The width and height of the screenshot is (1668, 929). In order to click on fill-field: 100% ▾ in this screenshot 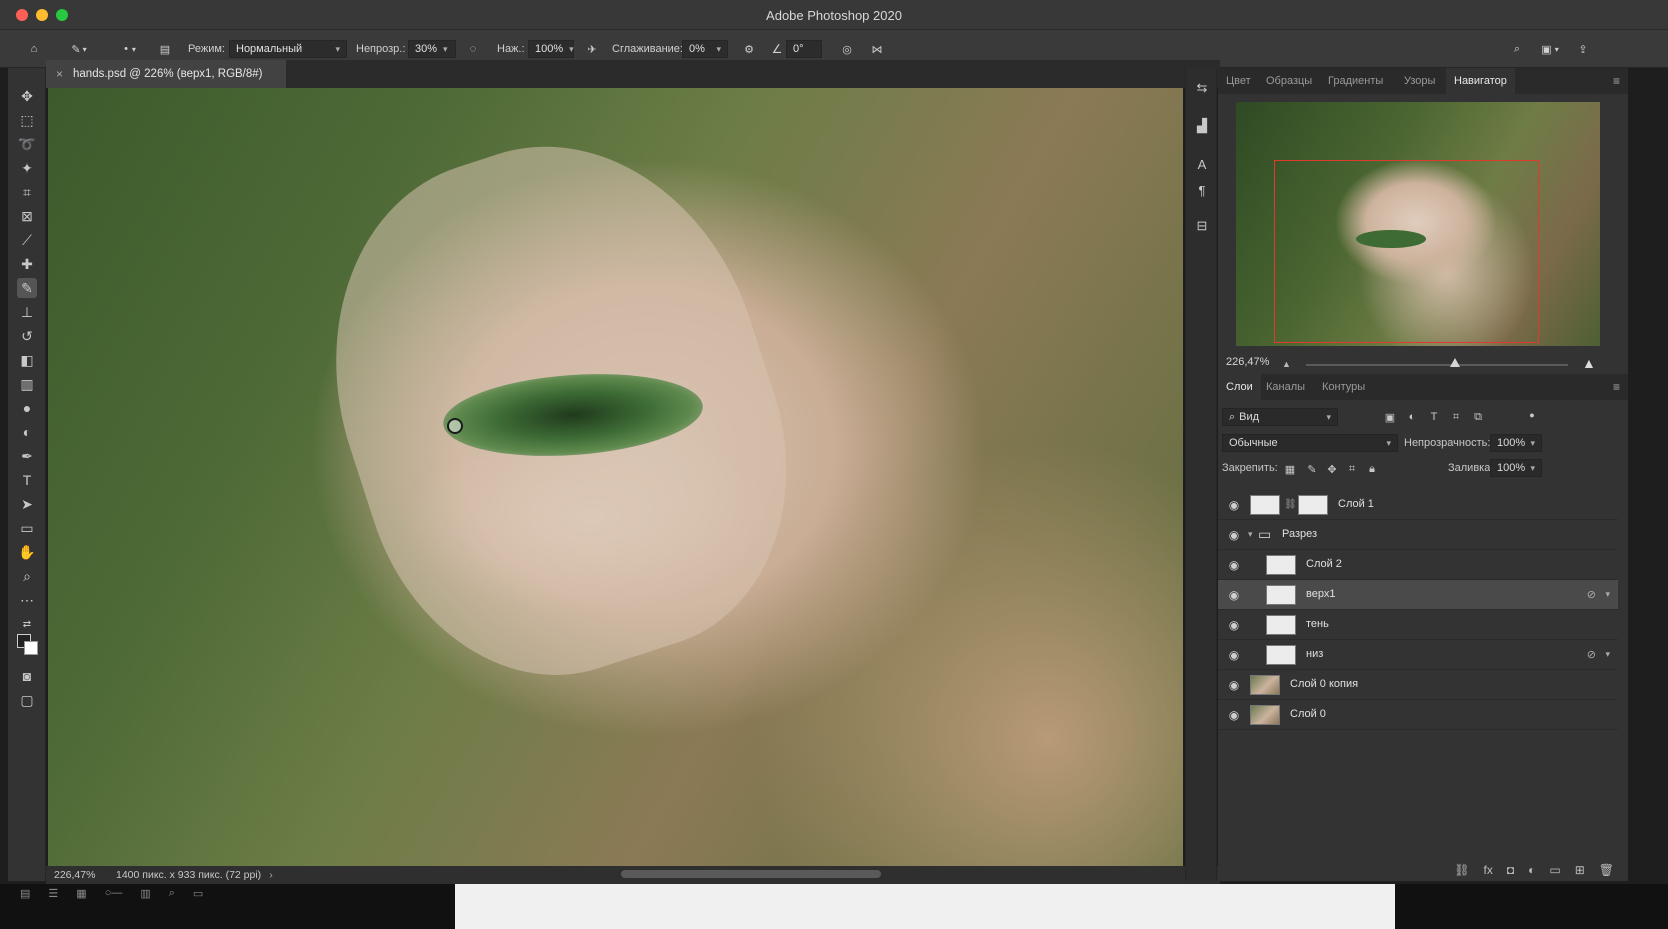, I will do `click(1516, 468)`.